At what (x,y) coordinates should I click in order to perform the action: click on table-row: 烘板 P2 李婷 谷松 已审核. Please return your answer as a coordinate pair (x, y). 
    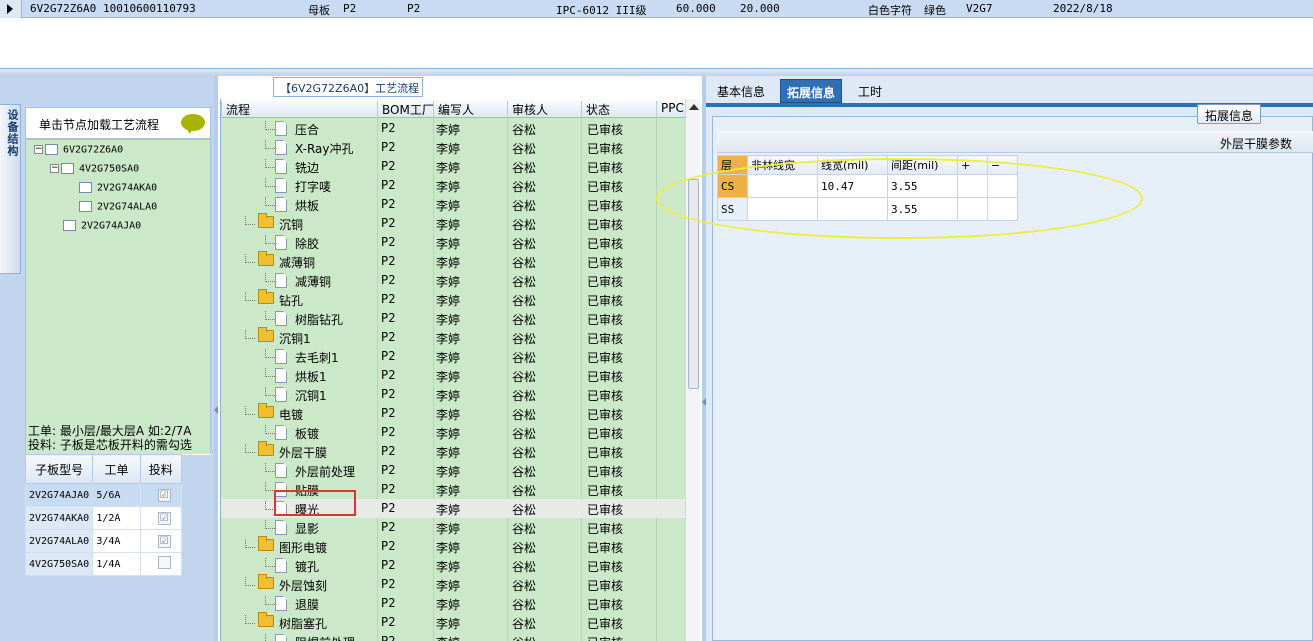
    Looking at the image, I should click on (453, 204).